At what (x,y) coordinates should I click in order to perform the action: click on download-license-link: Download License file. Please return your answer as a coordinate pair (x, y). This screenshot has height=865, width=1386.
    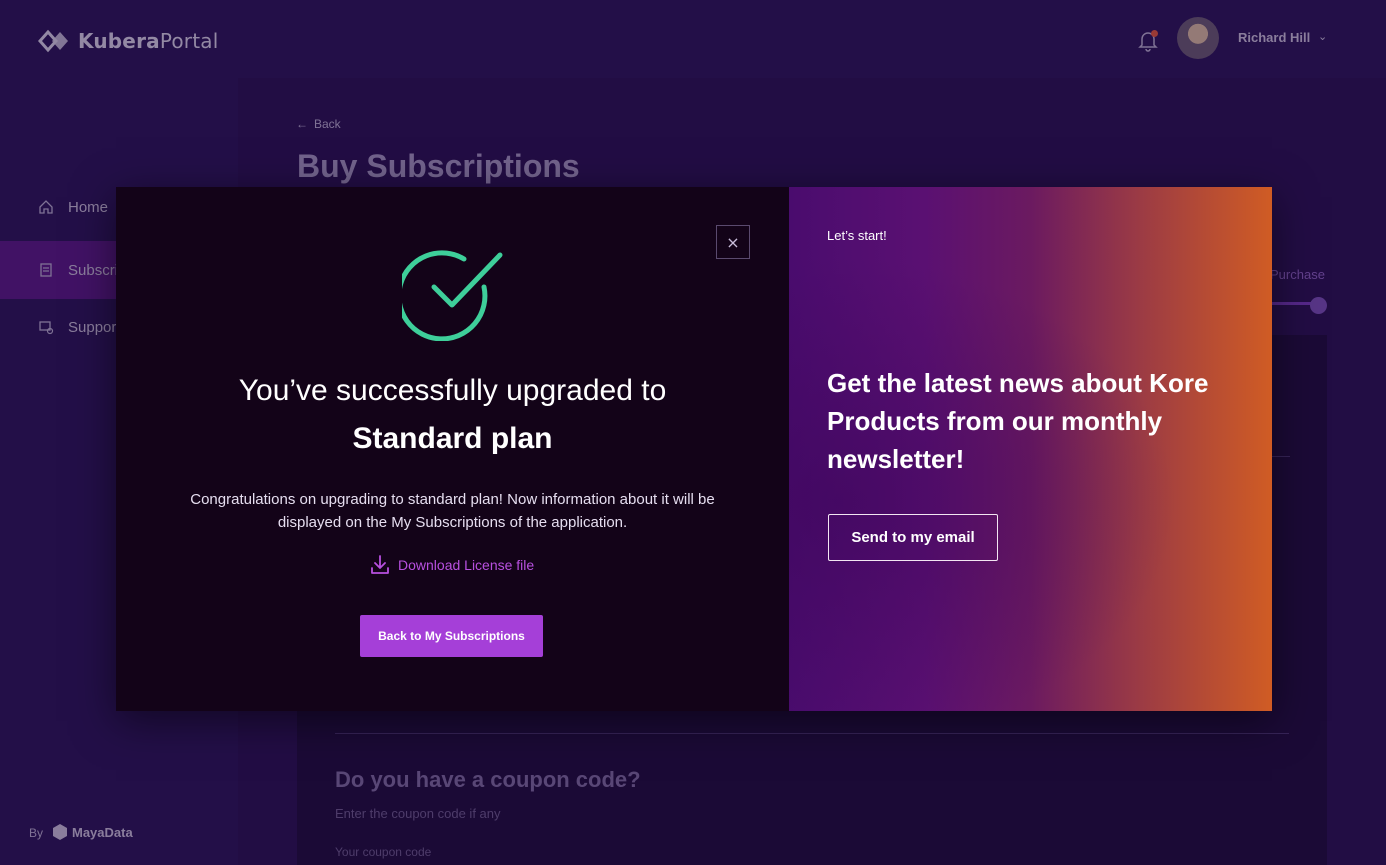
    Looking at the image, I should click on (452, 565).